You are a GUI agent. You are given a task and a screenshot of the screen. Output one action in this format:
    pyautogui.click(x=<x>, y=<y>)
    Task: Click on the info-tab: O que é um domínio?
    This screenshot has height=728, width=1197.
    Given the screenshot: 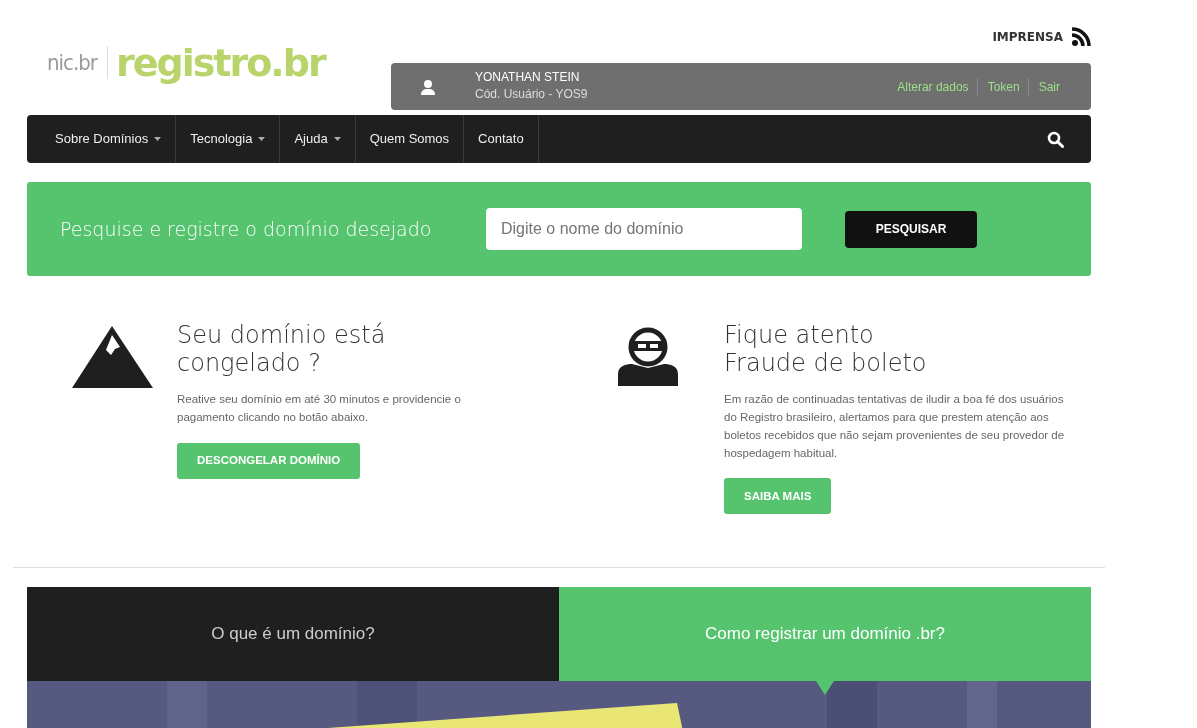 What is the action you would take?
    pyautogui.click(x=293, y=634)
    